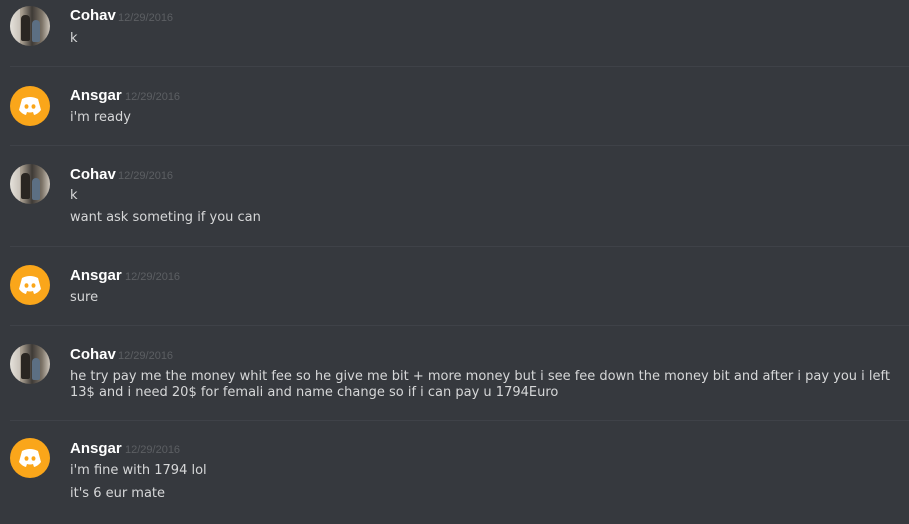  I want to click on message-text: i'm ready, so click(100, 117).